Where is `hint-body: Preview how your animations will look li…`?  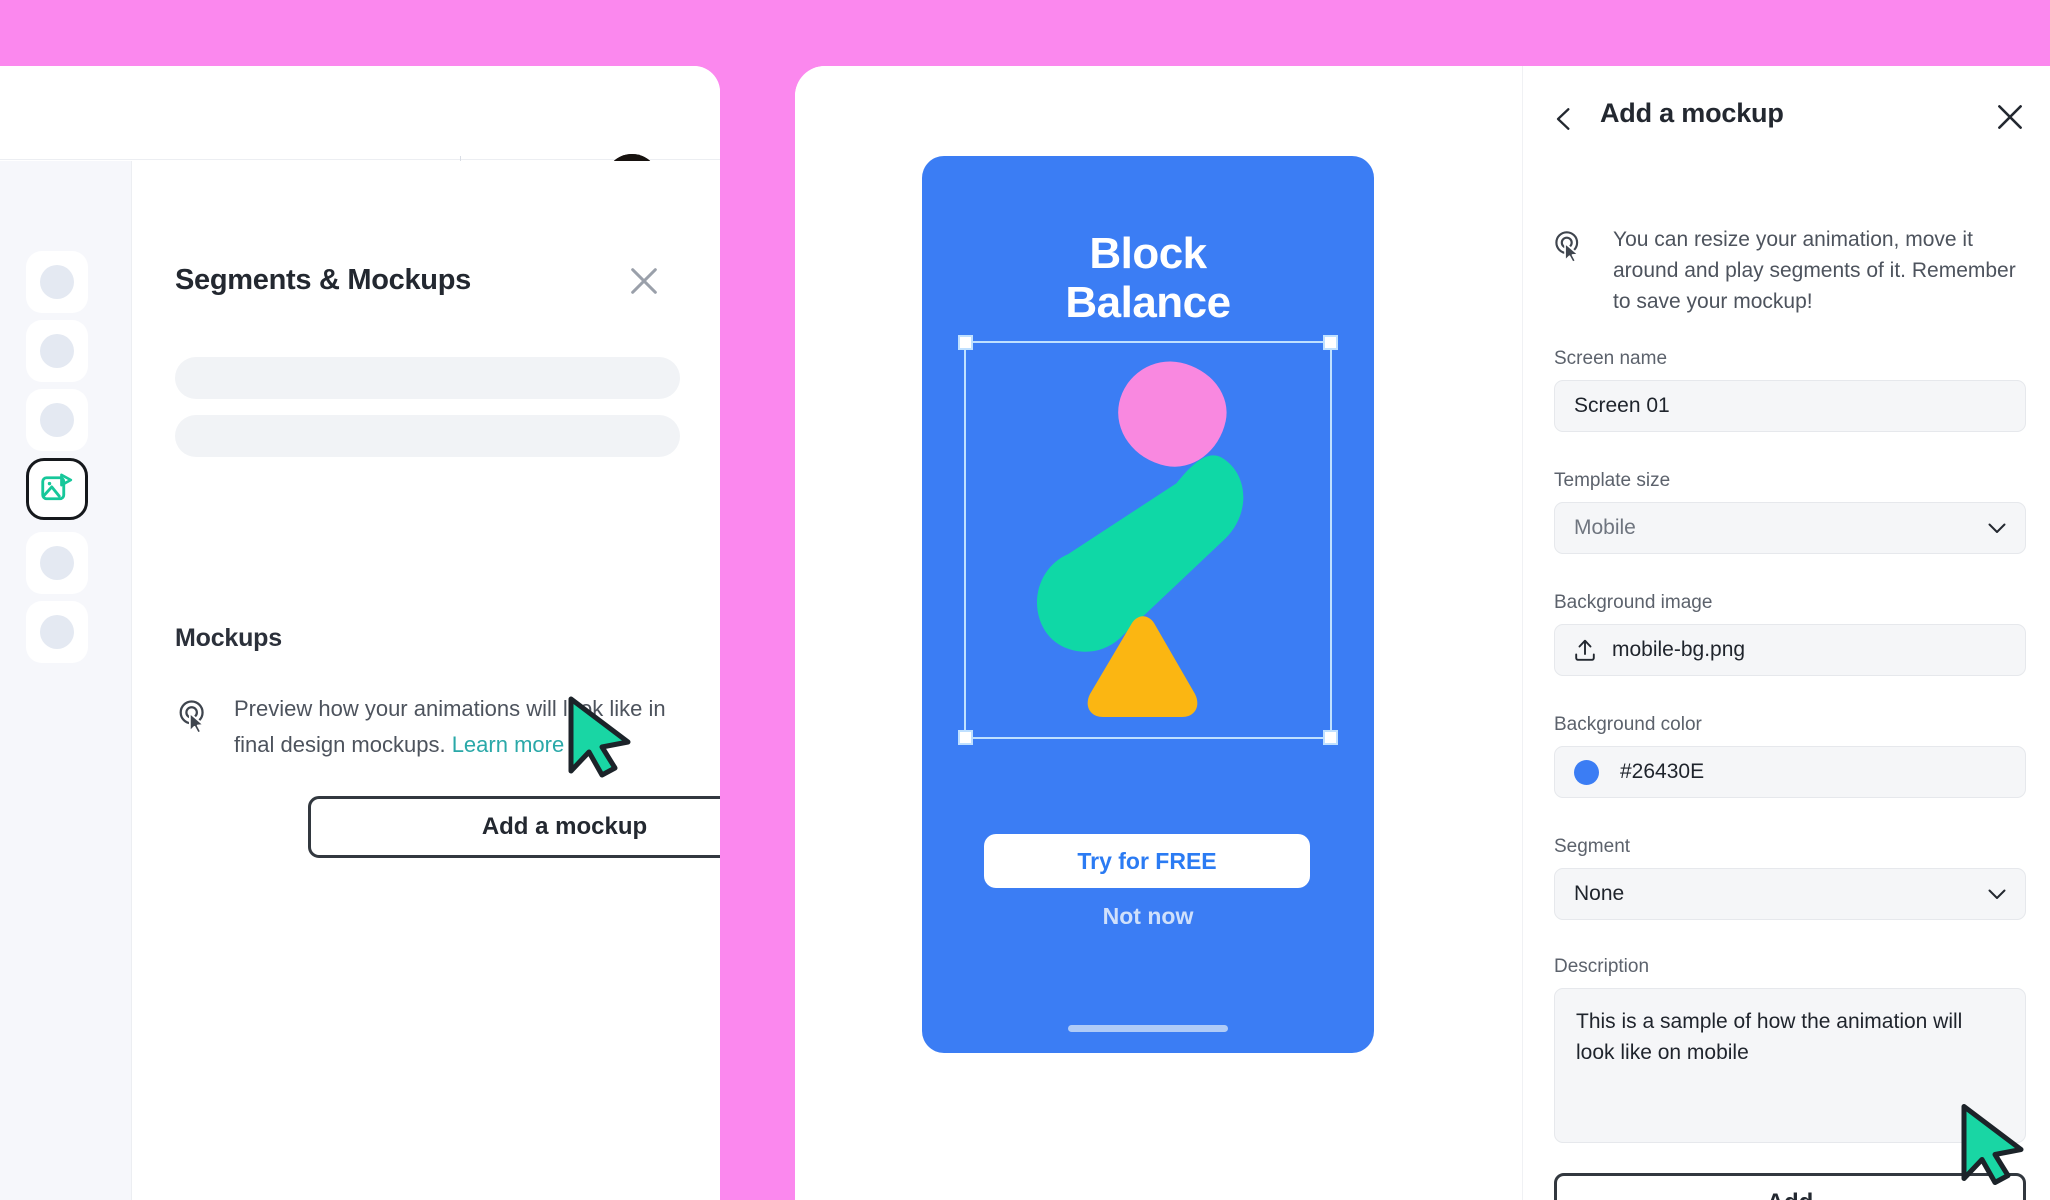
hint-body: Preview how your animations will look li… is located at coordinates (450, 726).